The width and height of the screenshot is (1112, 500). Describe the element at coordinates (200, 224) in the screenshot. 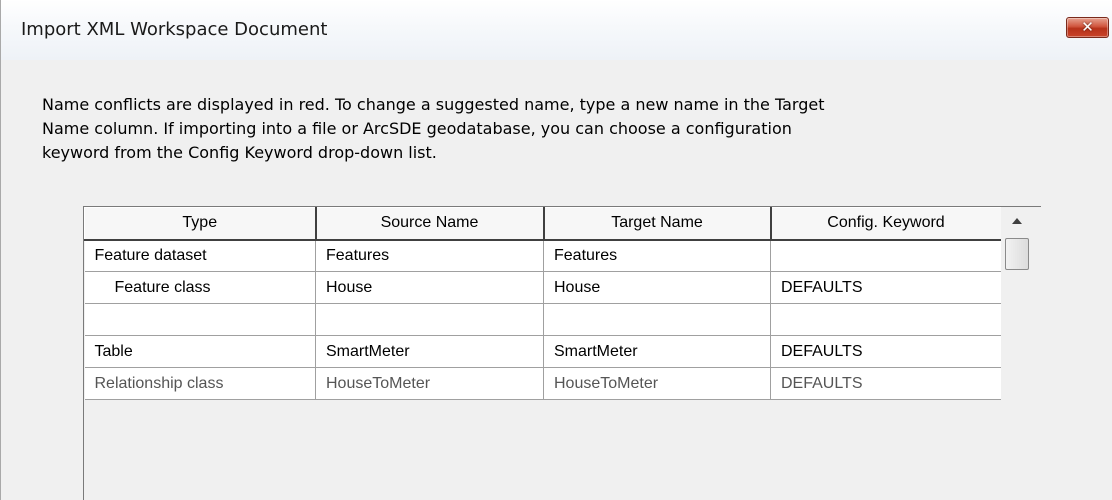

I see `column-header-type: Type` at that location.